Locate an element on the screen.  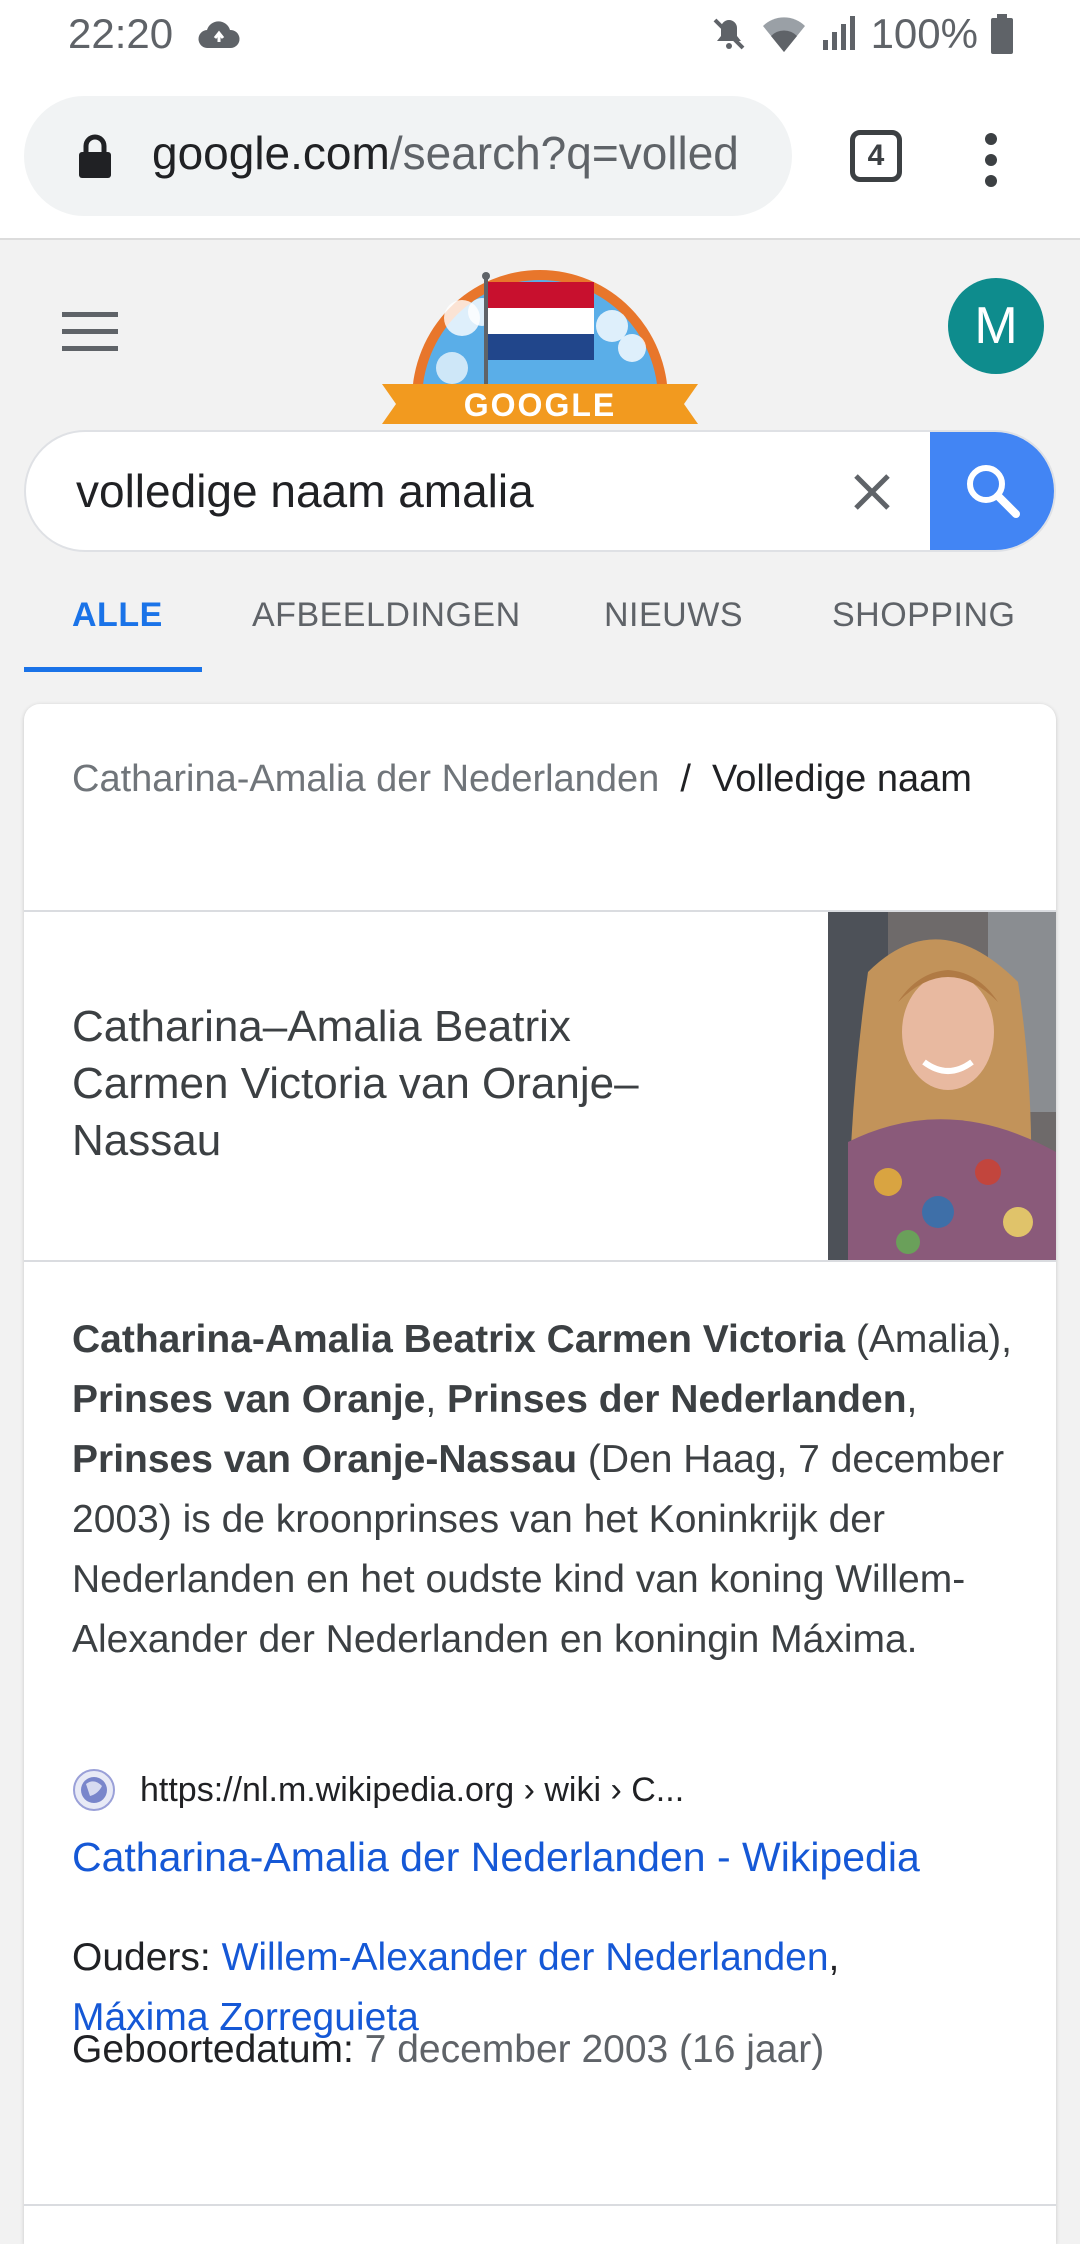
google-doodle: GOOGLE is located at coordinates (540, 337).